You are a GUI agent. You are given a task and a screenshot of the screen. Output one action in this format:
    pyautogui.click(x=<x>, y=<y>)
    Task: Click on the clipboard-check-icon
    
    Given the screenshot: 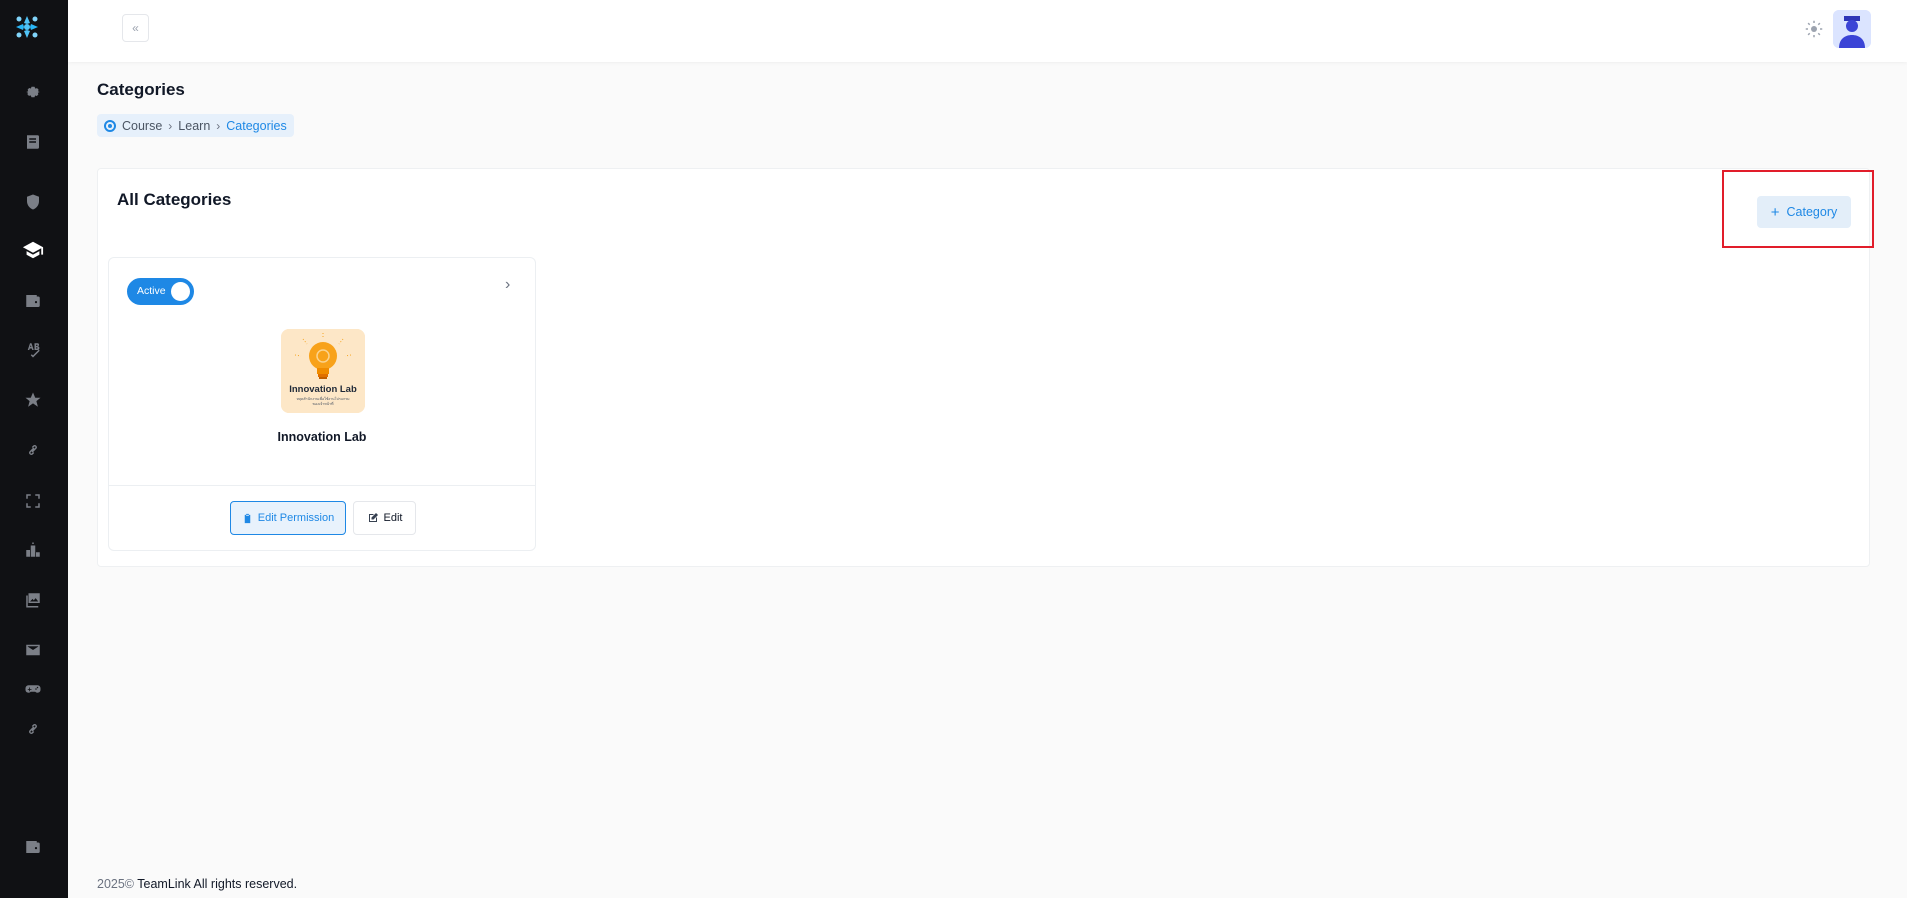 What is the action you would take?
    pyautogui.click(x=247, y=518)
    